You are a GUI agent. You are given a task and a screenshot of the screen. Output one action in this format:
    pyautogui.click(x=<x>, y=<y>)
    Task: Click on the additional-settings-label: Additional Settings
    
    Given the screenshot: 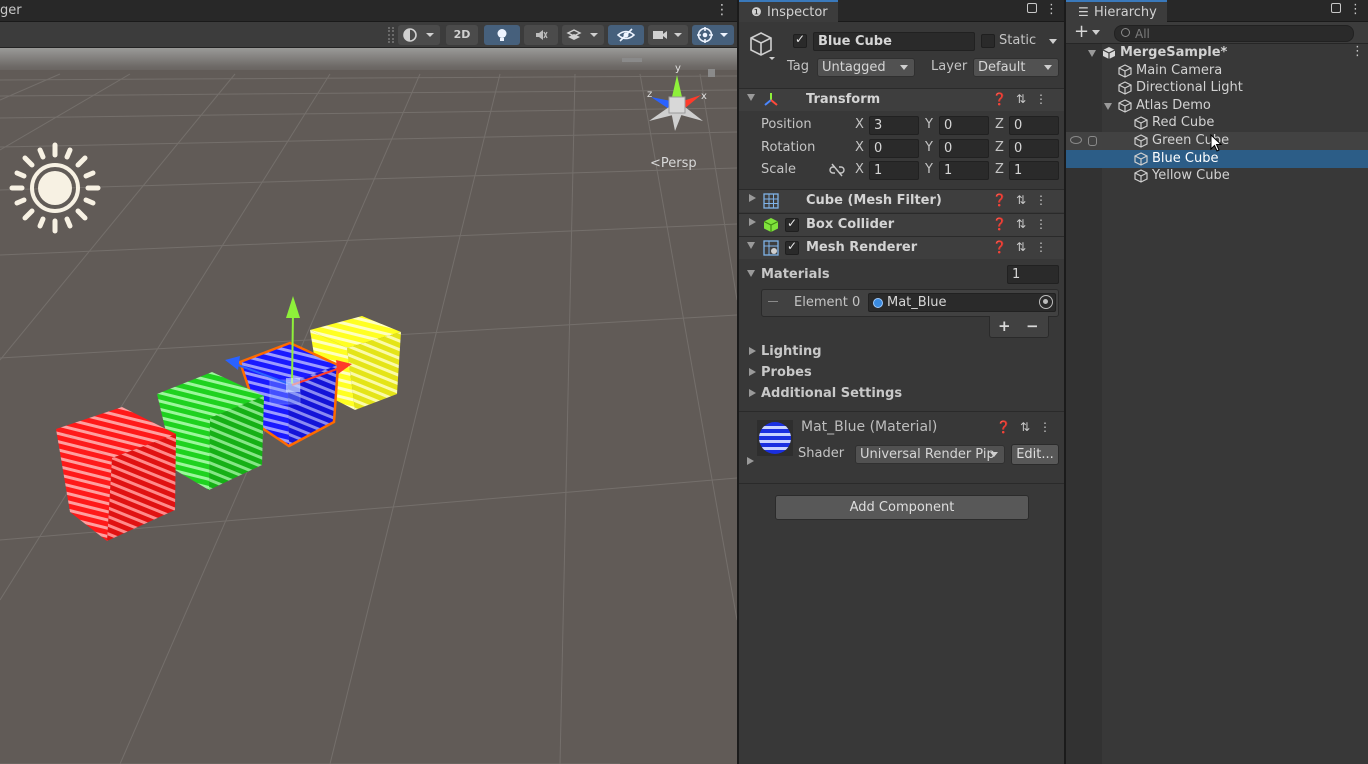 What is the action you would take?
    pyautogui.click(x=831, y=393)
    